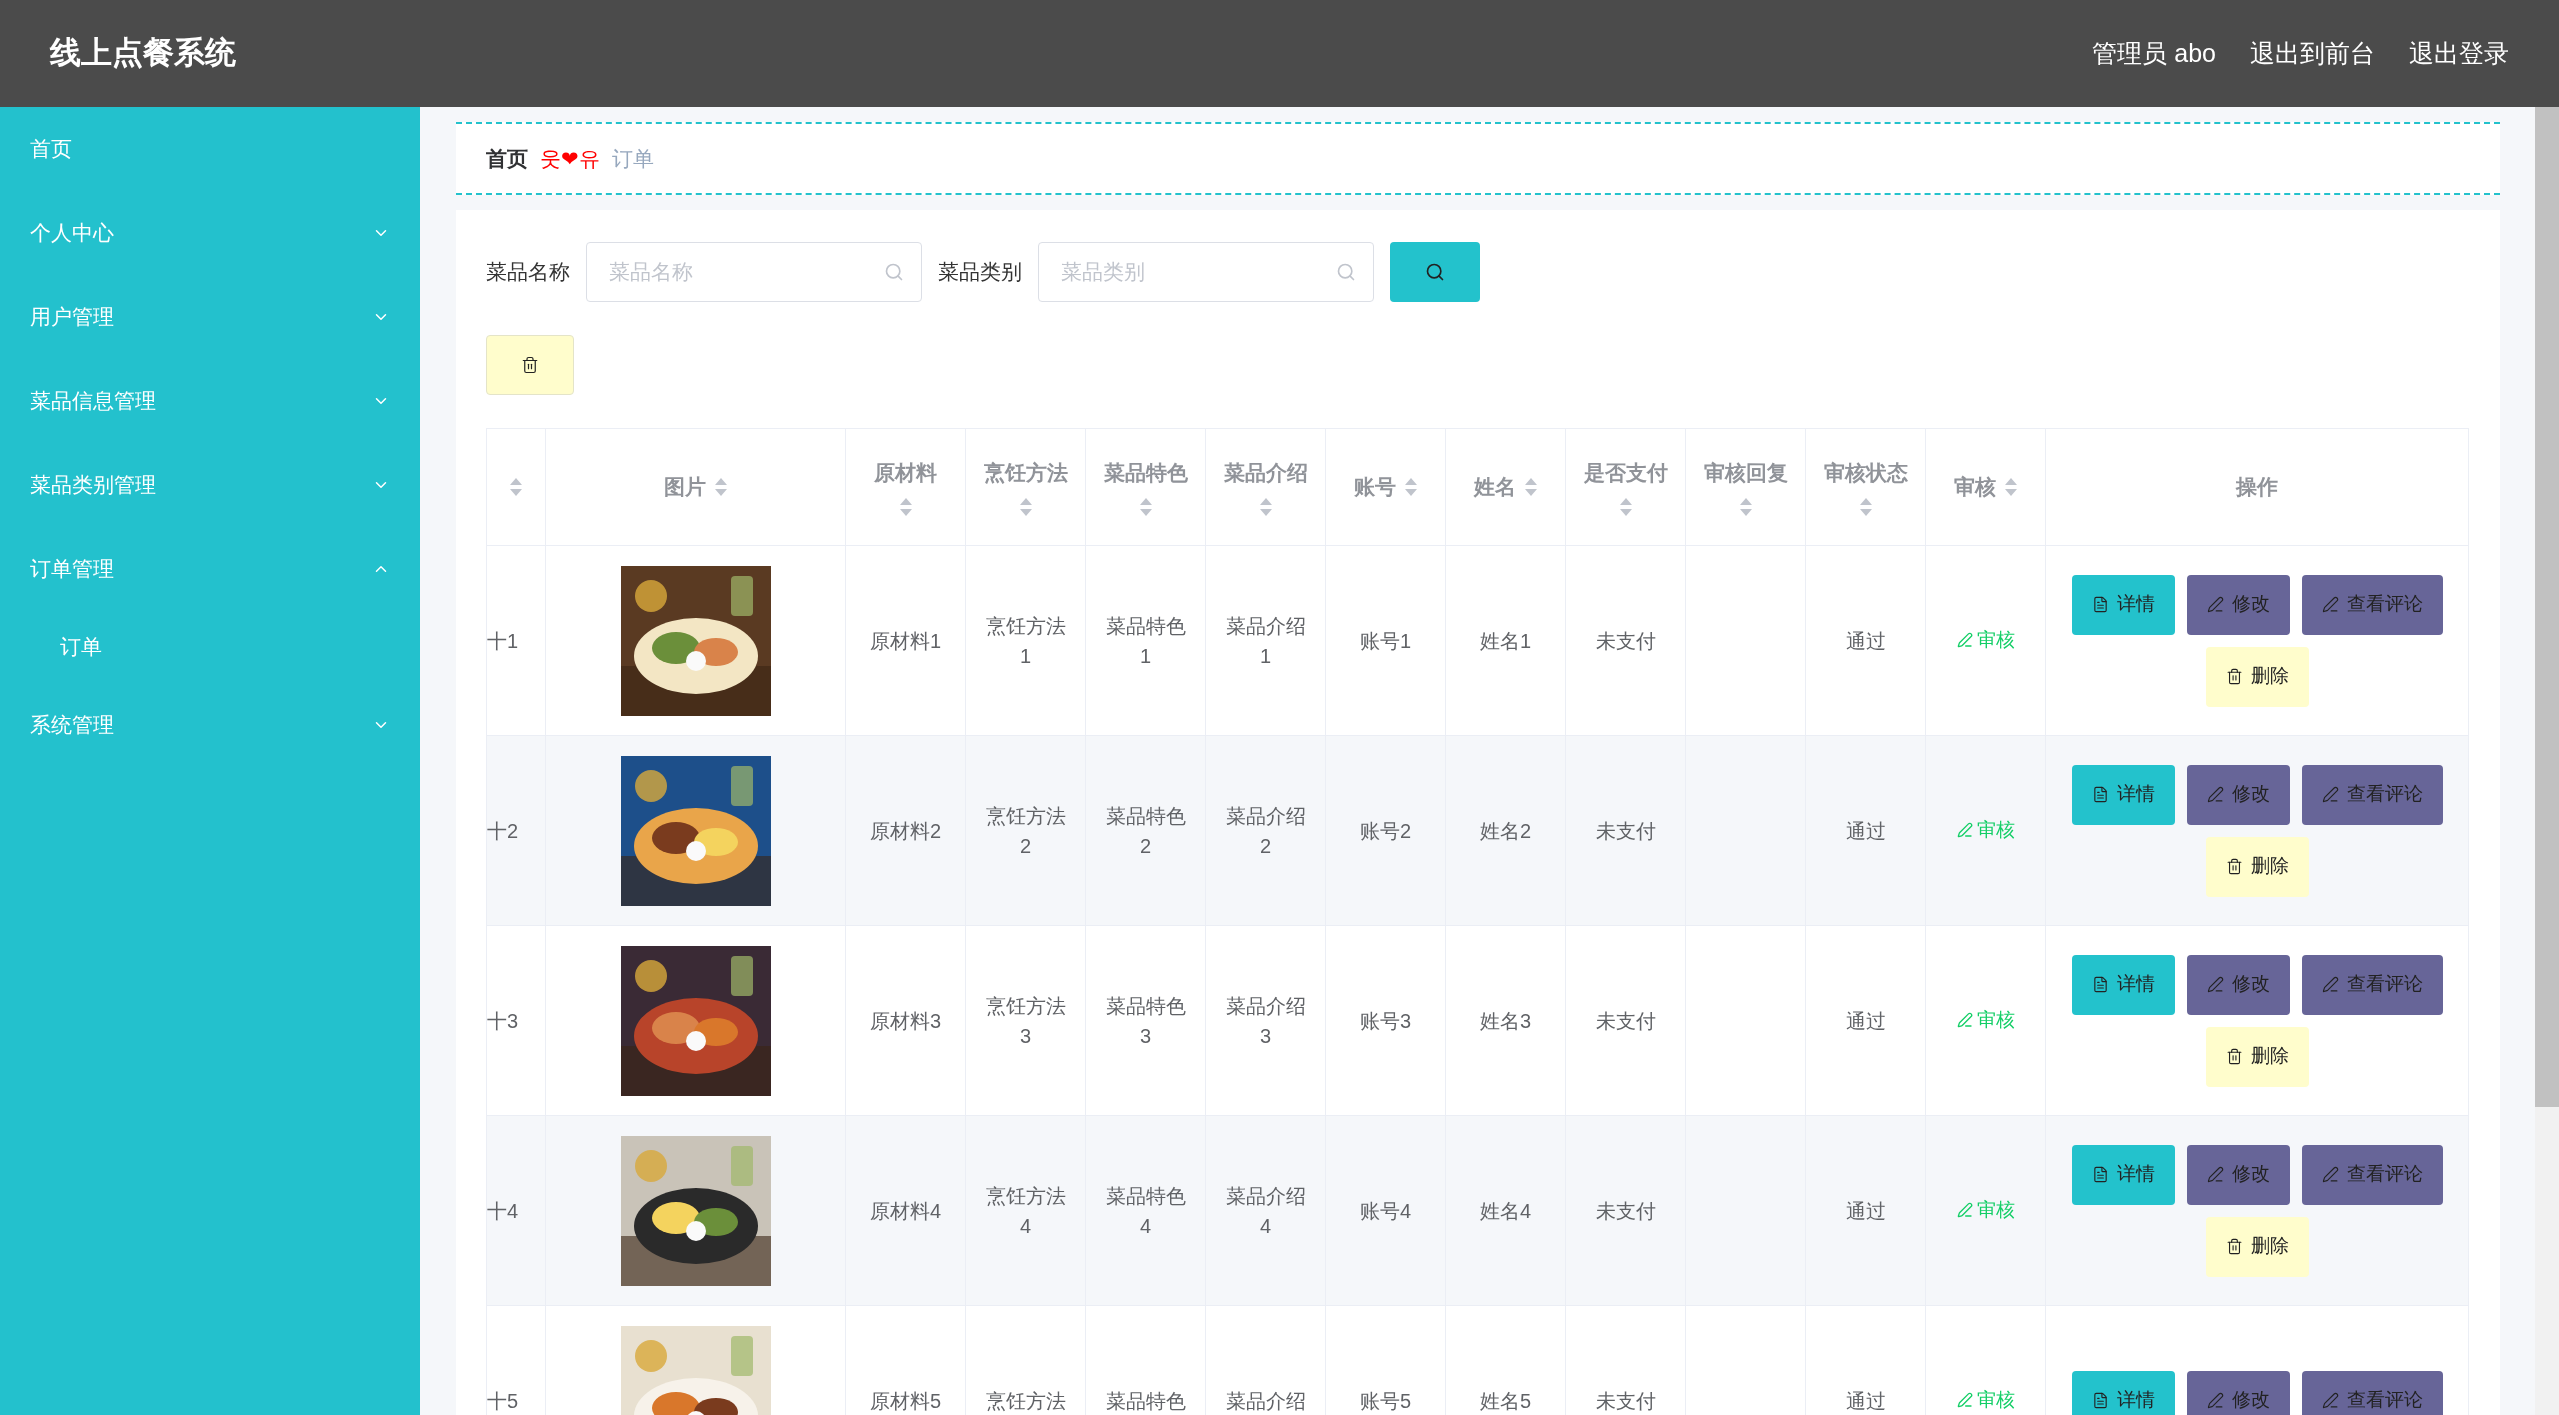 The height and width of the screenshot is (1415, 2559). What do you see at coordinates (2154, 53) in the screenshot?
I see `header-link: 管理员 abo` at bounding box center [2154, 53].